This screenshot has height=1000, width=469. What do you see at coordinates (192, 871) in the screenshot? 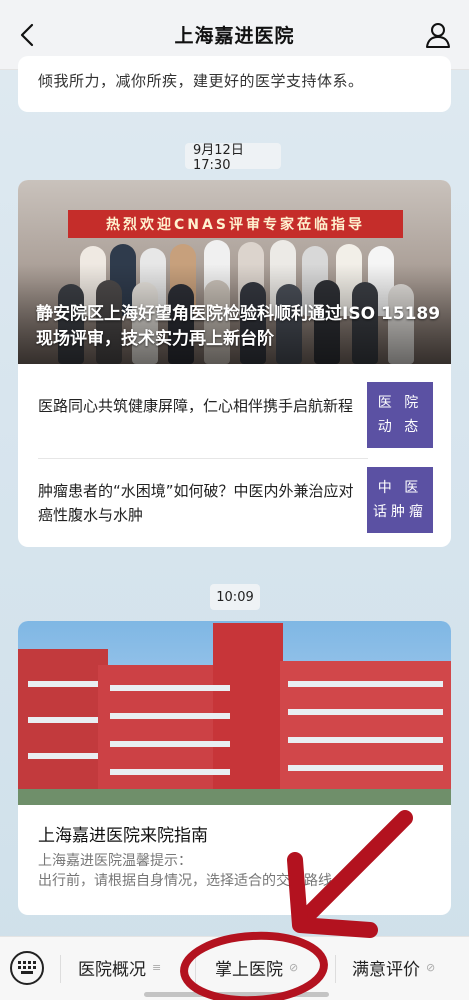
I see `article-summary: 上海嘉进医院温馨提示： 出行前，请根据自身情况，选择适合的交通路线。` at bounding box center [192, 871].